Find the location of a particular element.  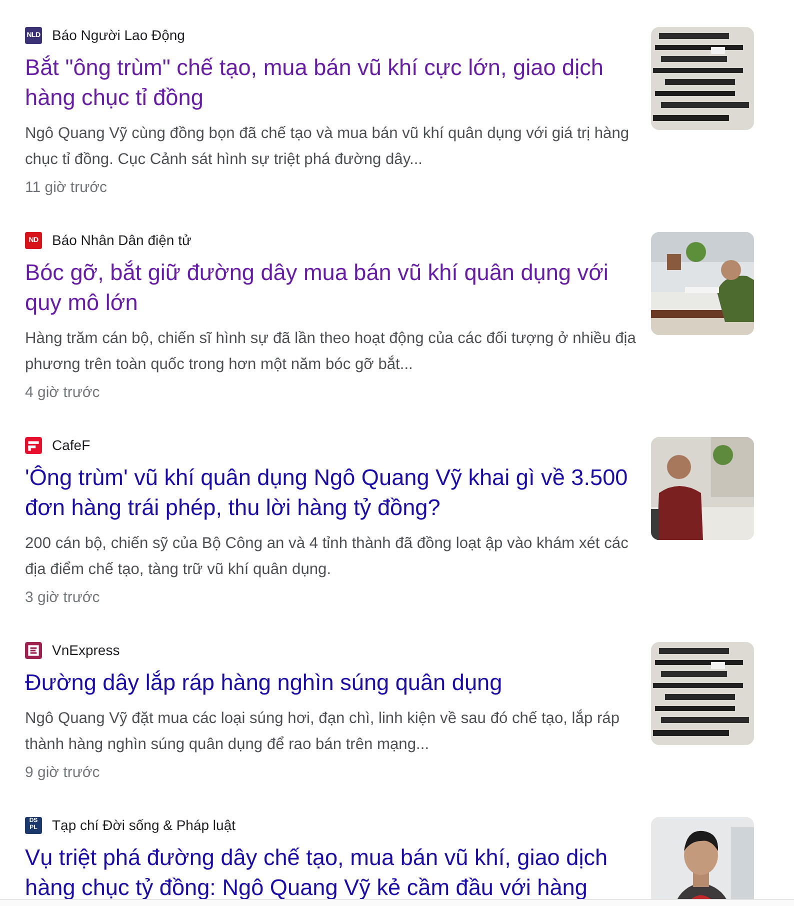

source-name: Tạp chí Đời sống & Pháp luật is located at coordinates (144, 825).